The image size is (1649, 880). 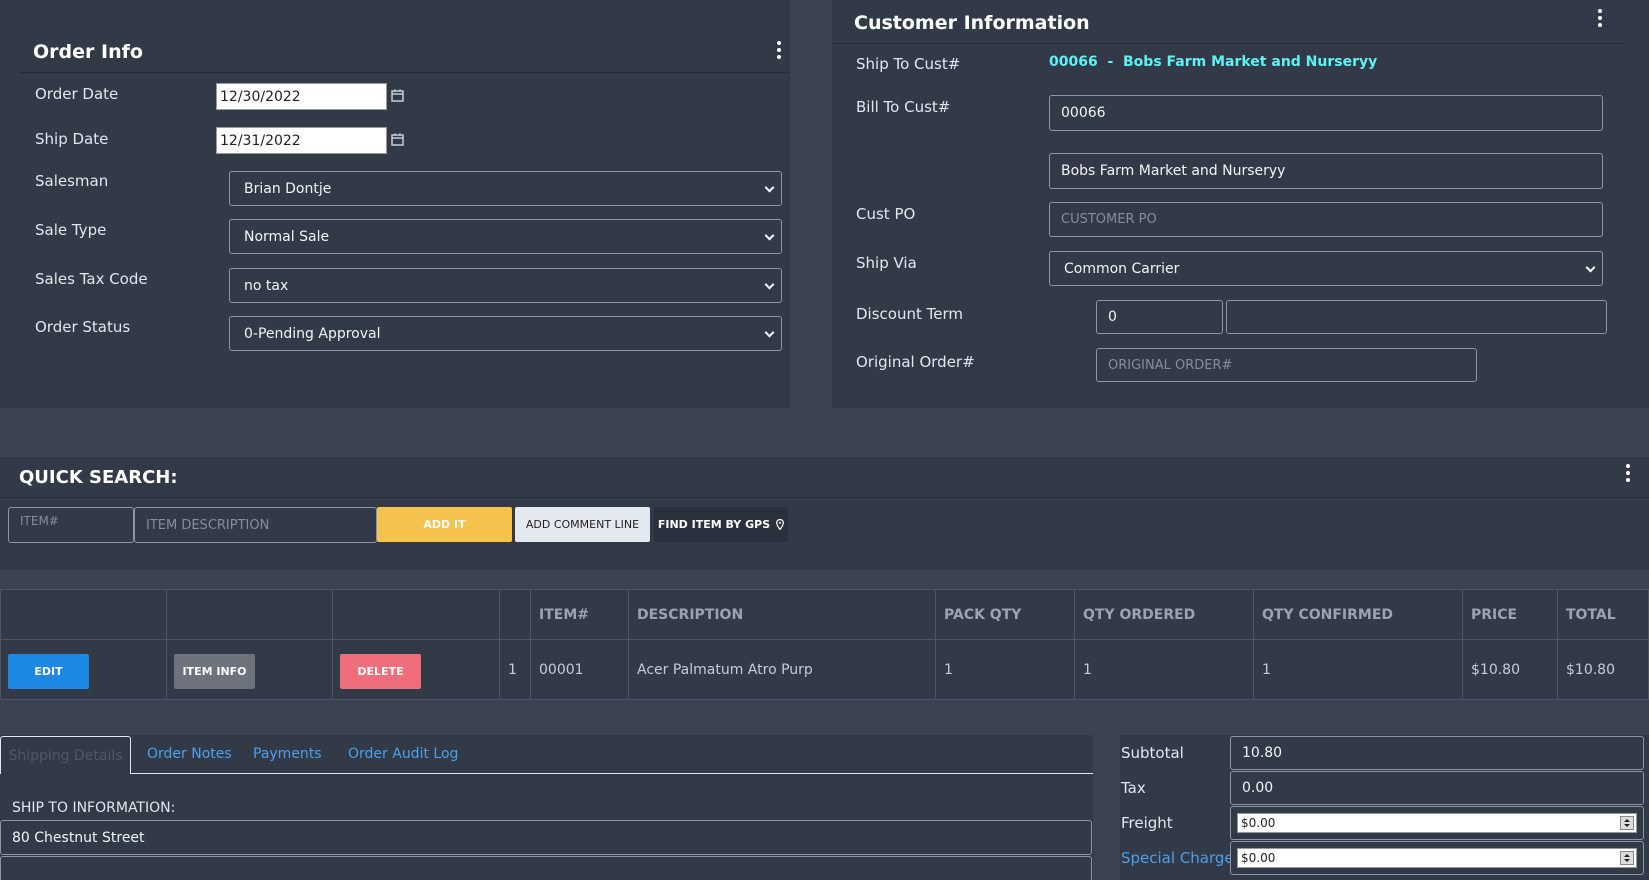 What do you see at coordinates (1326, 268) in the screenshot?
I see `ship-via-select: Common Carrier` at bounding box center [1326, 268].